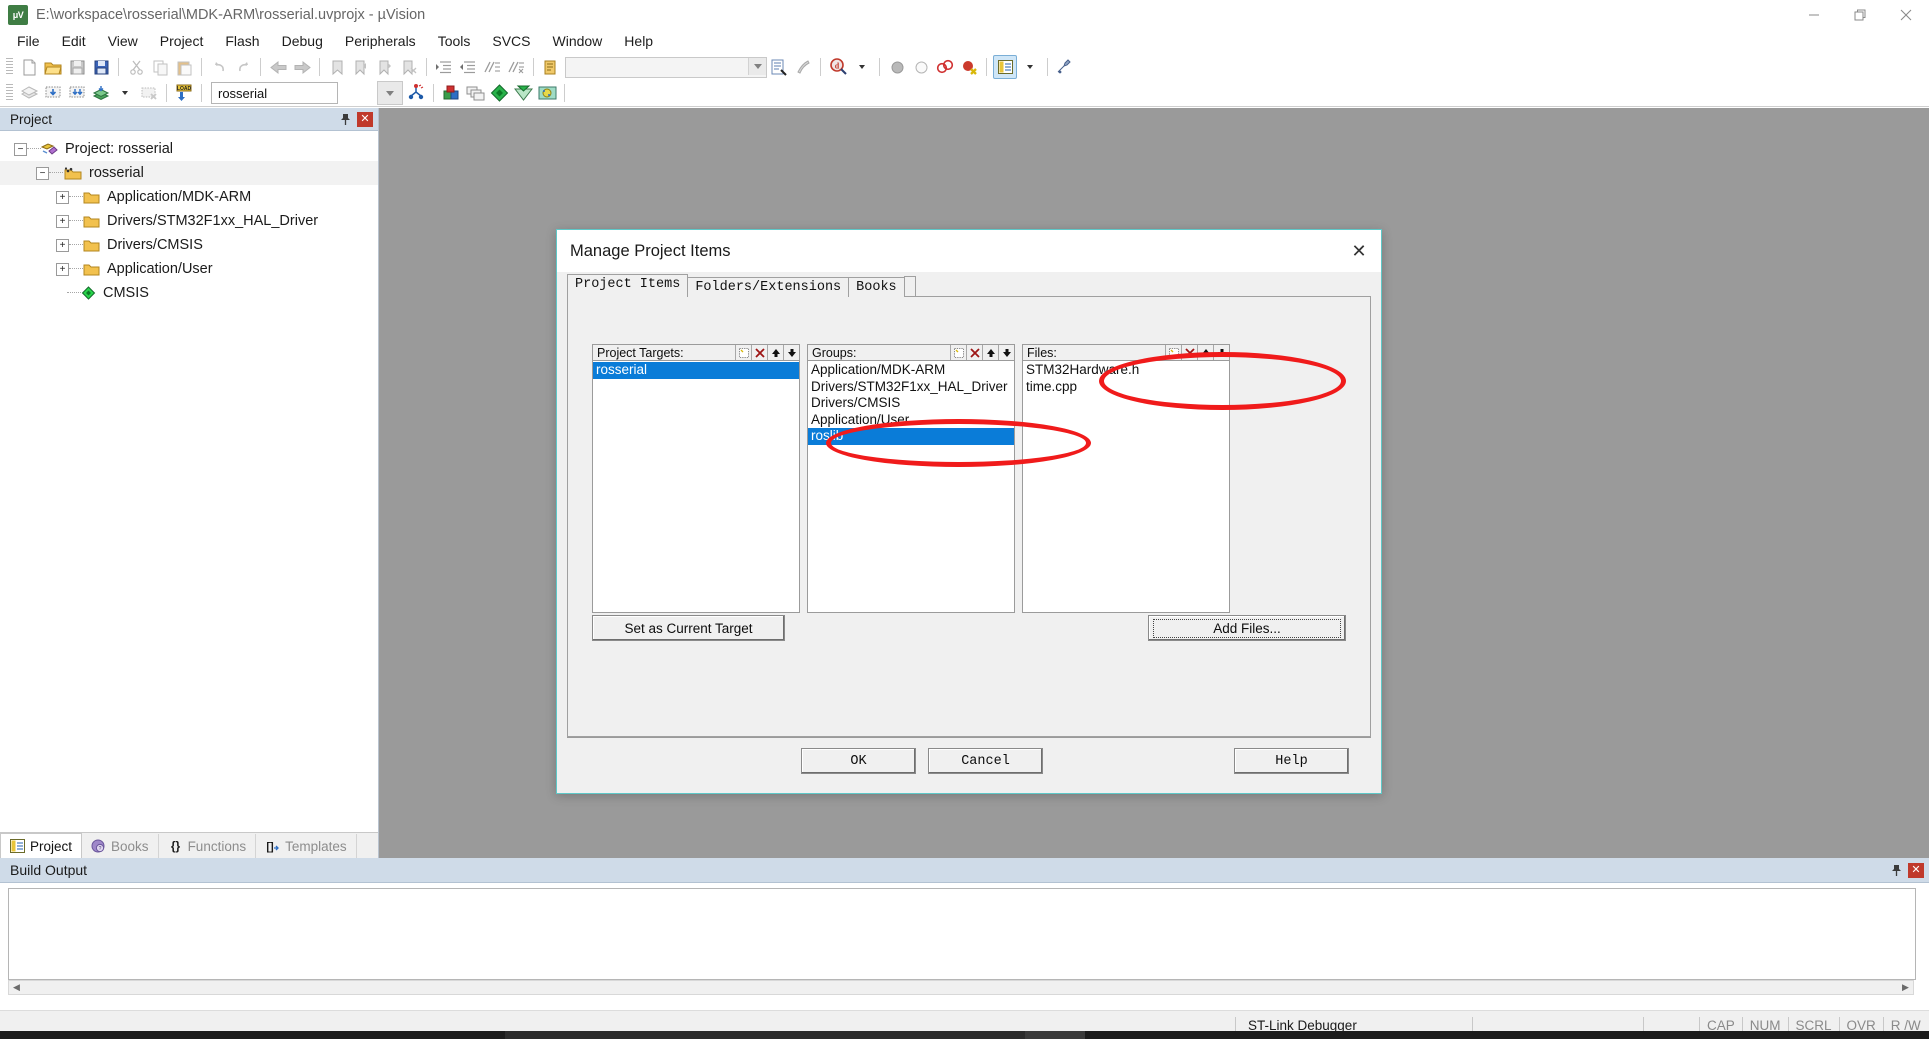  I want to click on project-window-dropdown-icon, so click(1030, 67).